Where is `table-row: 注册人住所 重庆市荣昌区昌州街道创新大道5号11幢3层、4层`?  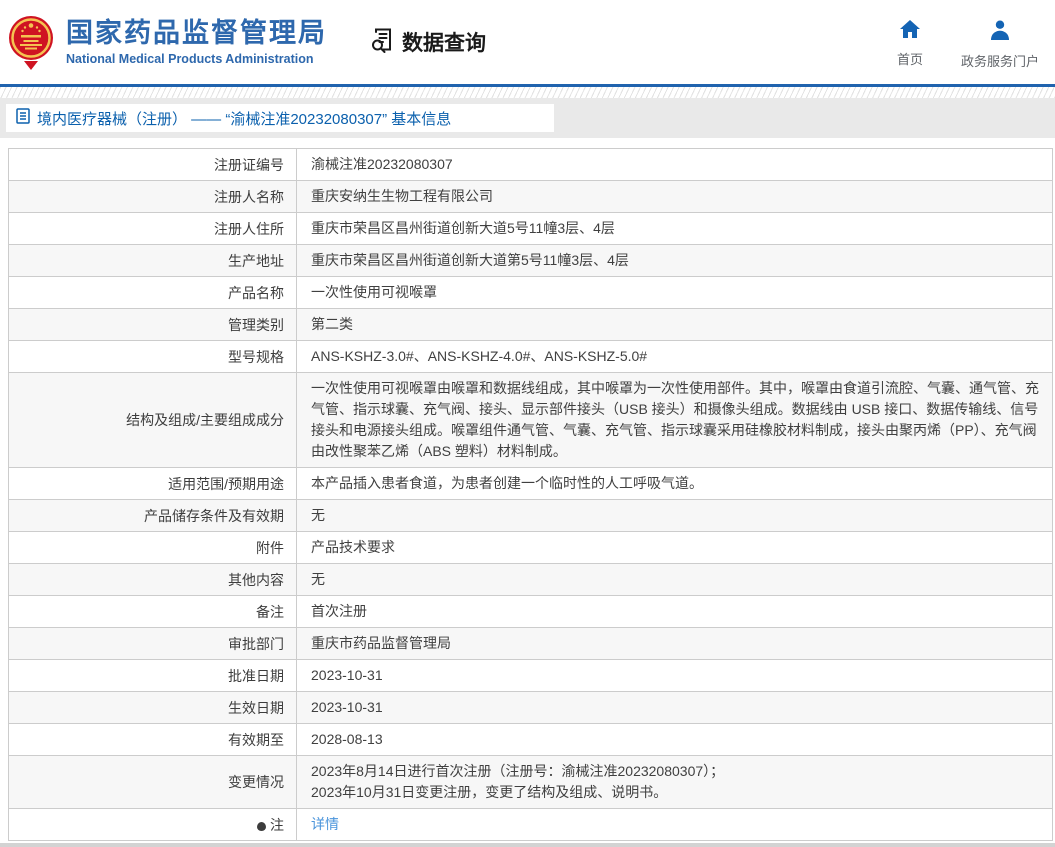
table-row: 注册人住所 重庆市荣昌区昌州街道创新大道5号11幢3层、4层 is located at coordinates (530, 228).